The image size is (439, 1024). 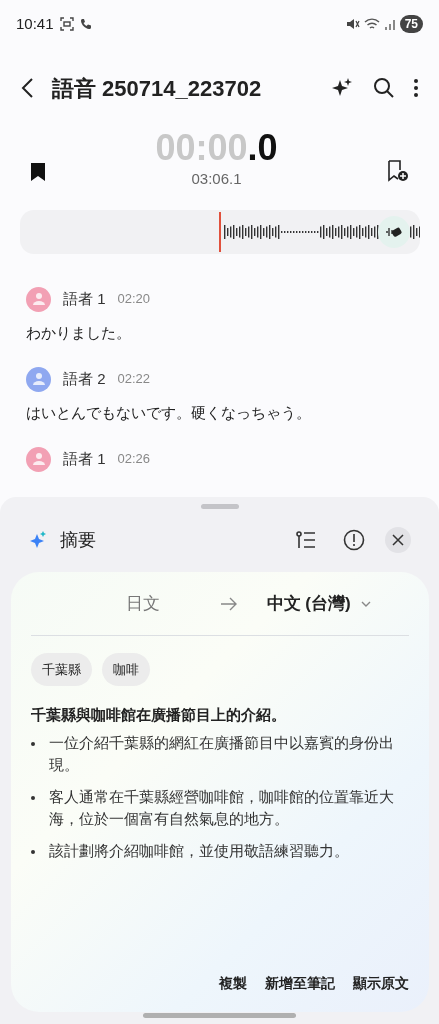 I want to click on timestamp: 02:20, so click(x=134, y=299).